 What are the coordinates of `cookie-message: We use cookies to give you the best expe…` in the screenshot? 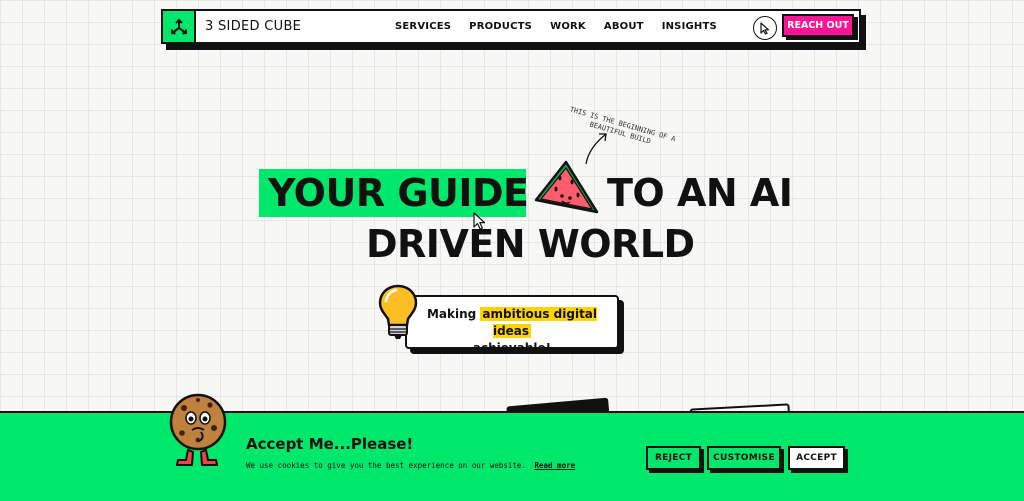 It's located at (386, 465).